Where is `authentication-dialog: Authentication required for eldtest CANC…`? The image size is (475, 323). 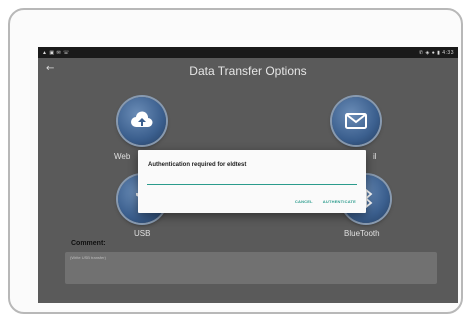
authentication-dialog: Authentication required for eldtest CANC… is located at coordinates (252, 181).